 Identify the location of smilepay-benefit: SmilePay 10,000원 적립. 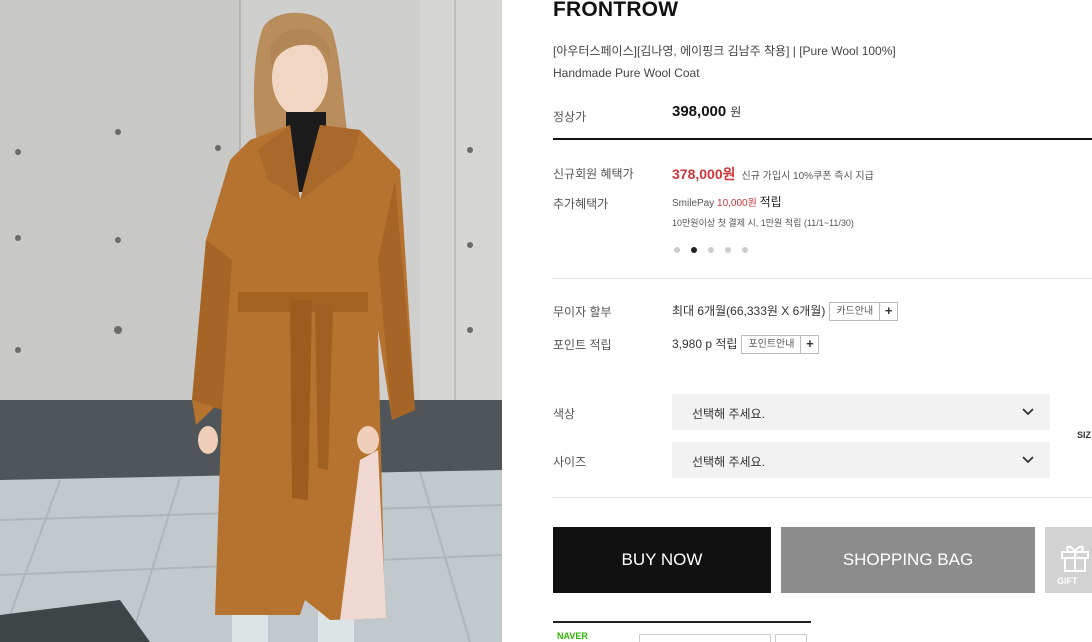
(727, 201).